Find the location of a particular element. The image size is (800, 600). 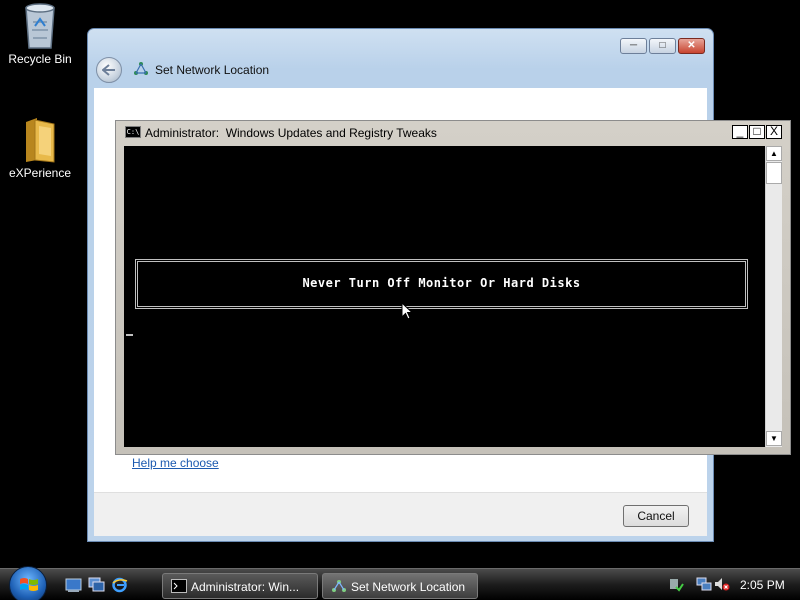

back-button is located at coordinates (109, 70).